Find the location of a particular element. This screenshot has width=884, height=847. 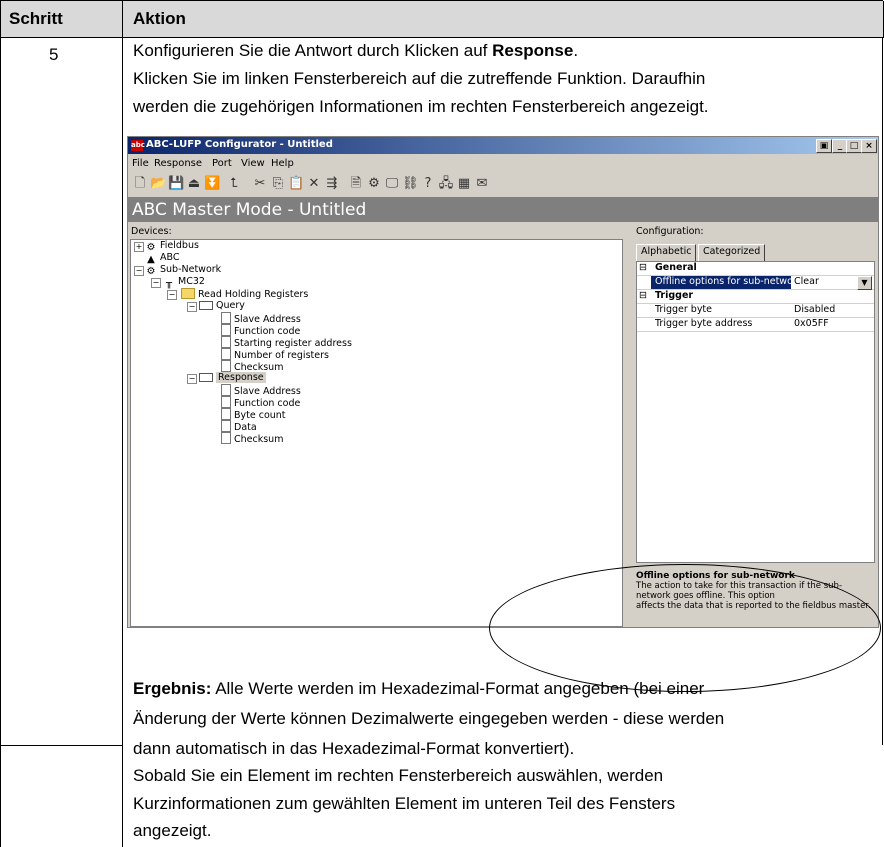

general-header: General is located at coordinates (676, 267).